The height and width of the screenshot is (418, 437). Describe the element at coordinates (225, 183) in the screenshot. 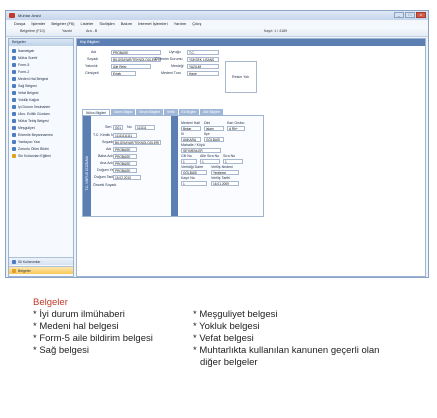

I see `field-verilis-tarihi: 16.01.2009` at that location.